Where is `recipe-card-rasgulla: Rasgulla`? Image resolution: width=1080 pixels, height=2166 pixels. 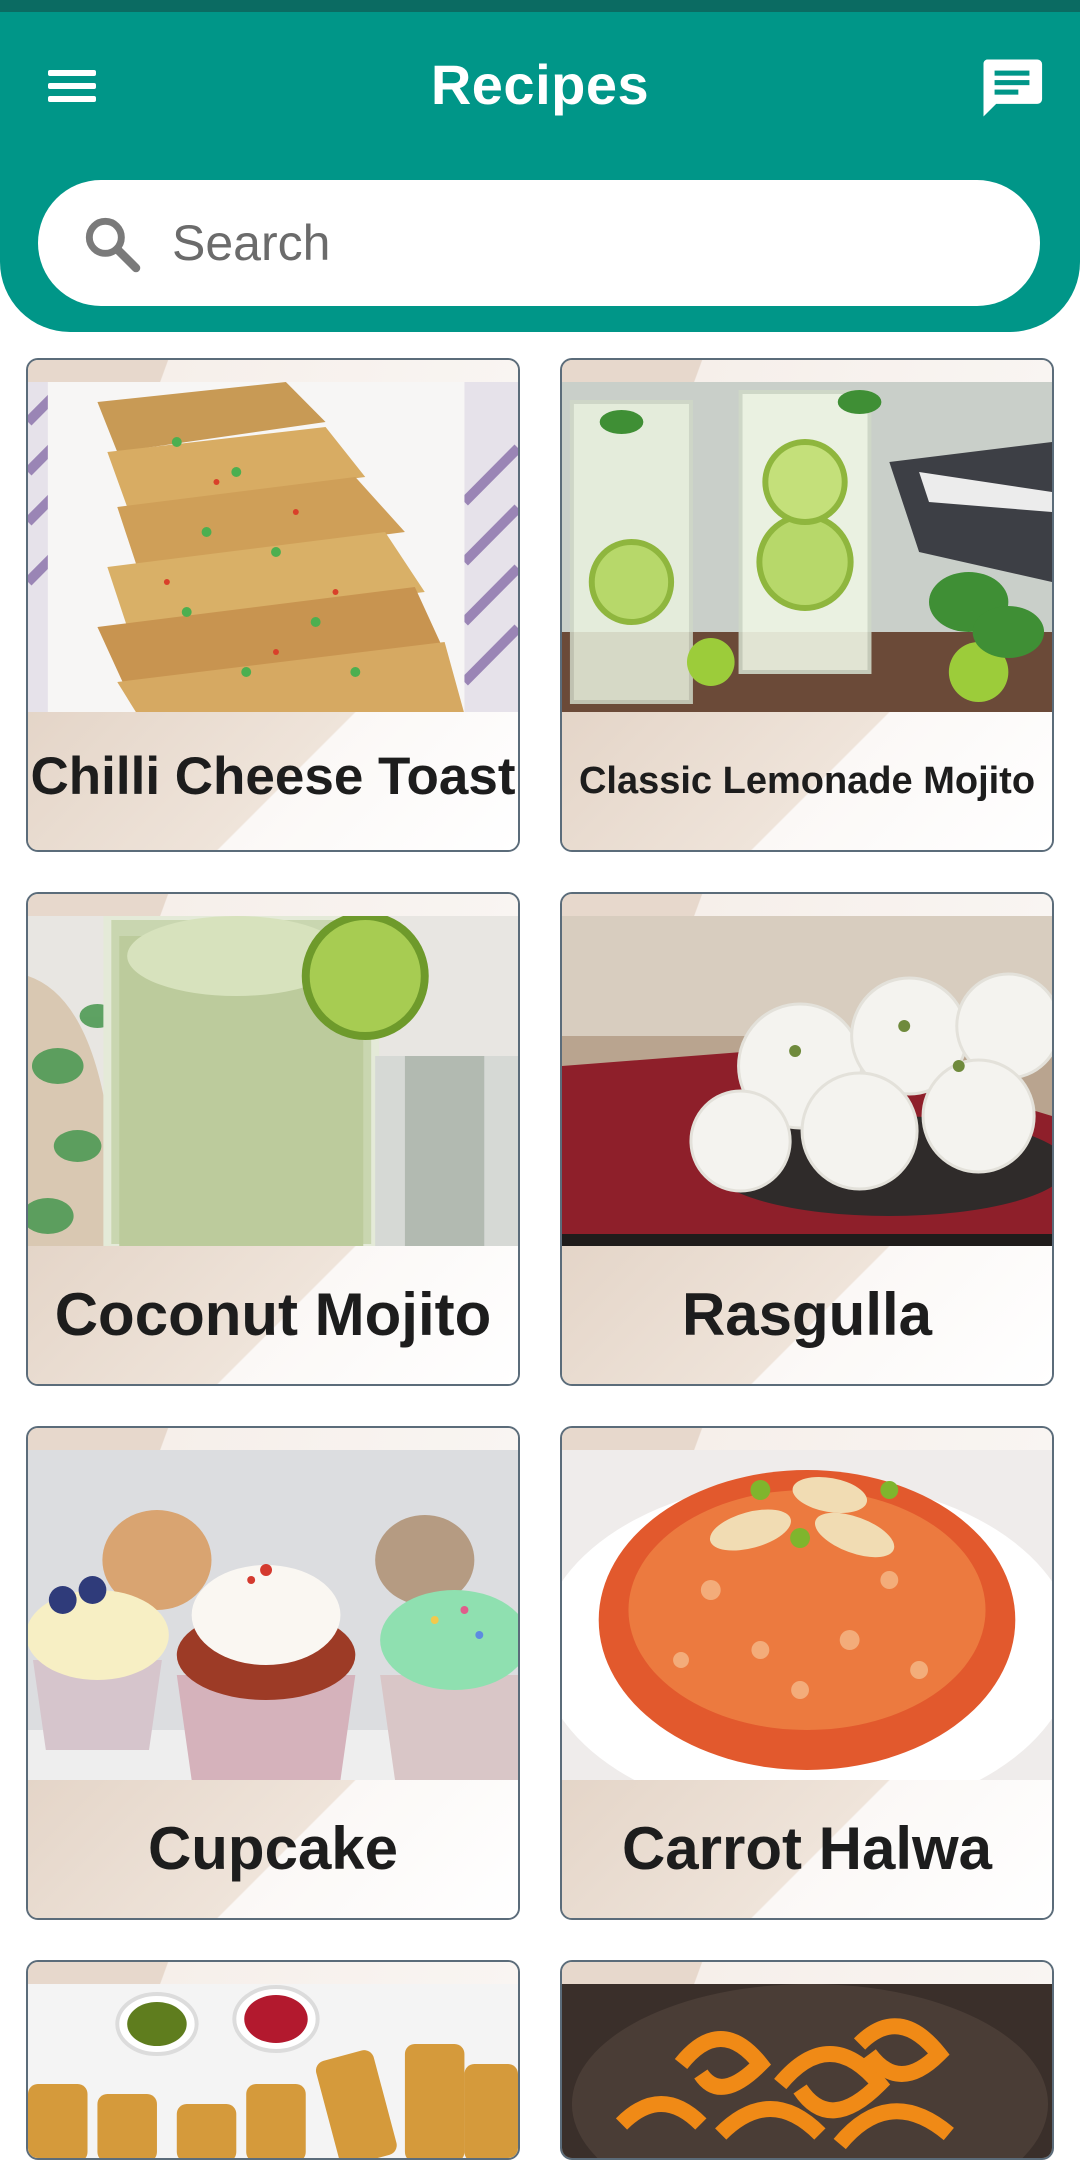 recipe-card-rasgulla: Rasgulla is located at coordinates (807, 1139).